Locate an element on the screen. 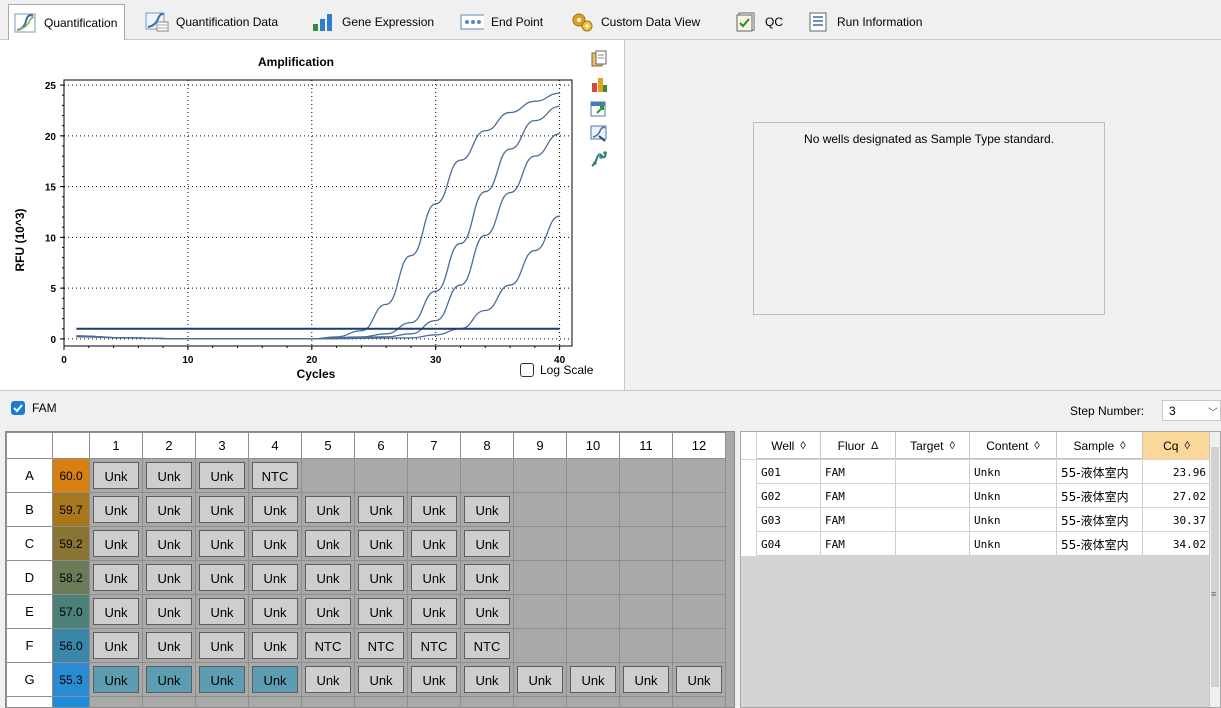 The height and width of the screenshot is (708, 1221). curve-settings-icon is located at coordinates (599, 159).